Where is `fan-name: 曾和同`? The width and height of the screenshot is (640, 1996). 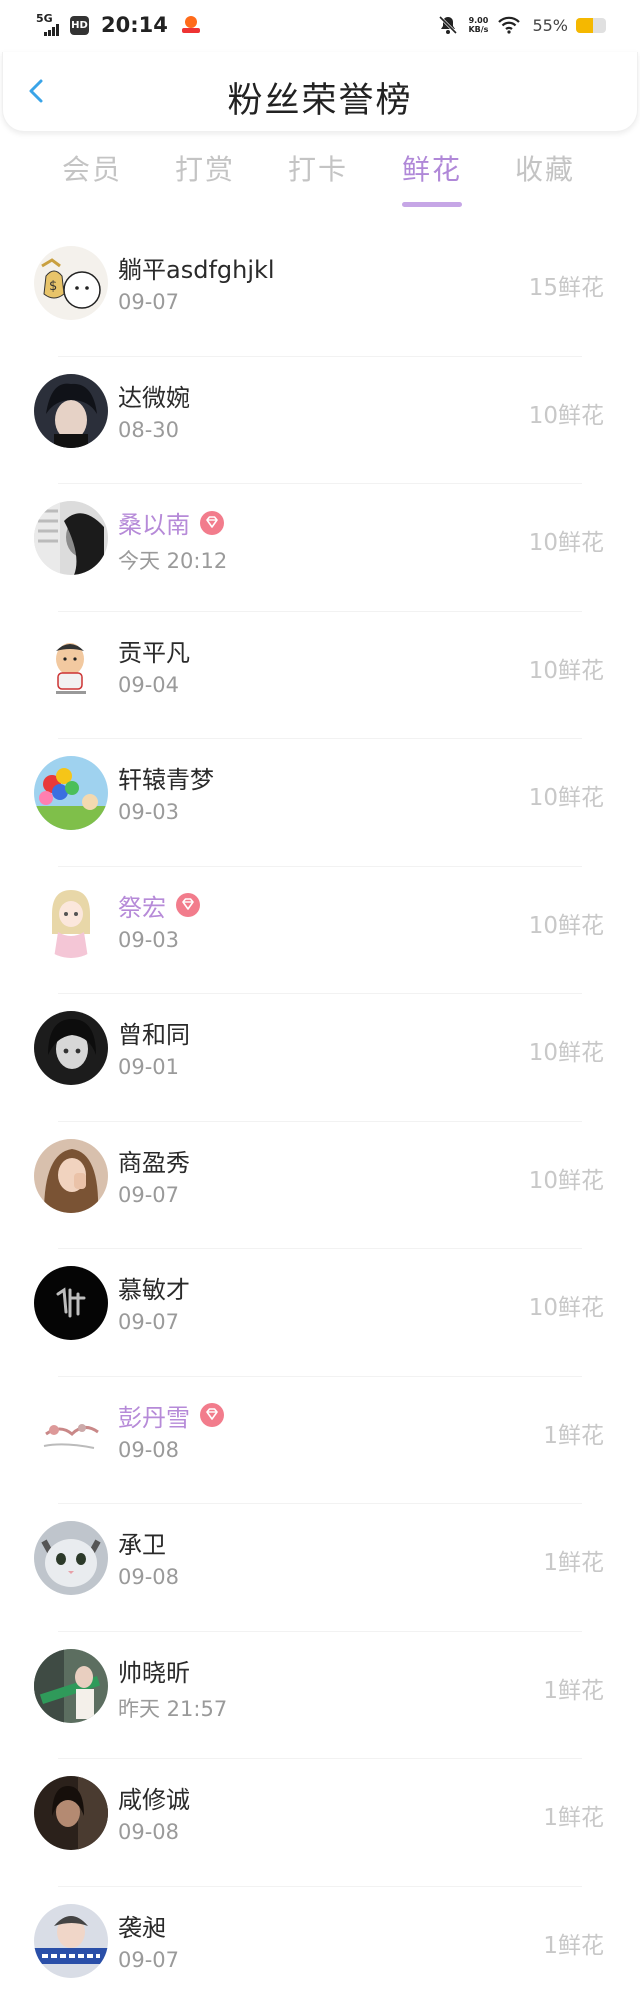
fan-name: 曾和同 is located at coordinates (154, 1035).